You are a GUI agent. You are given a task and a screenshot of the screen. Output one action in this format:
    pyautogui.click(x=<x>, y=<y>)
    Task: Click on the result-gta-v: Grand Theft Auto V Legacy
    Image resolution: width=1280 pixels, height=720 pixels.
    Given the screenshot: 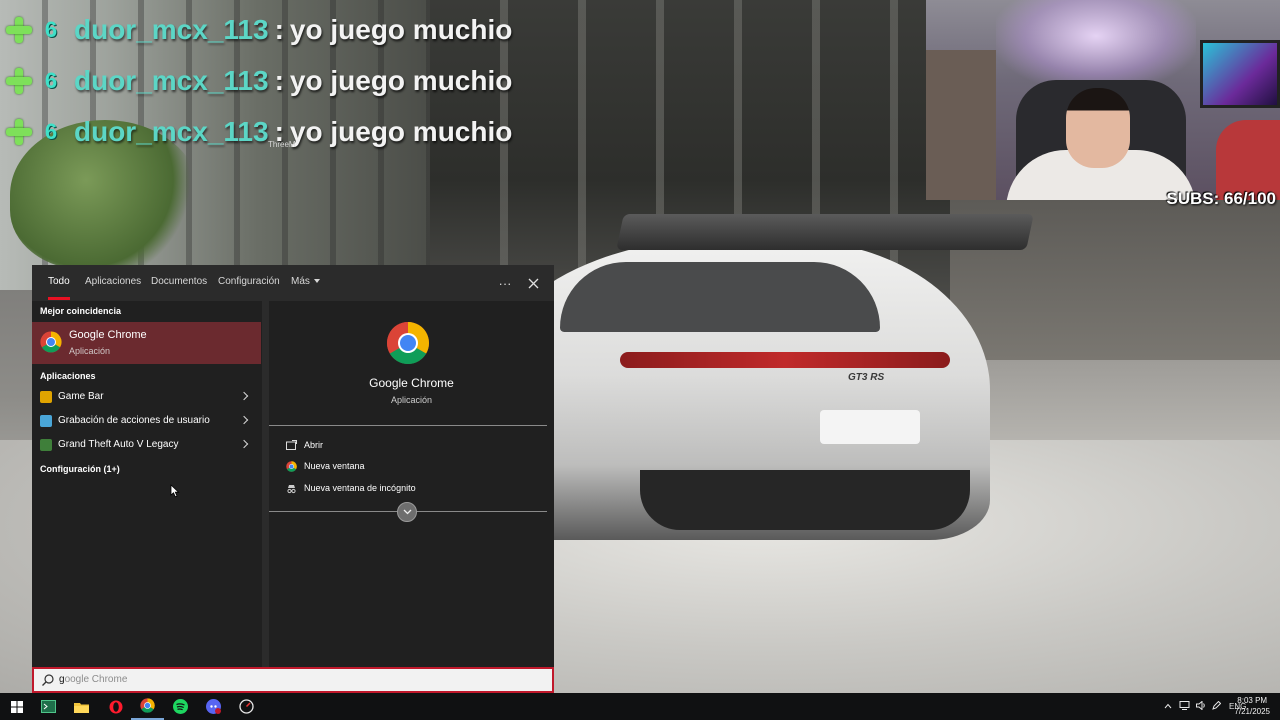 What is the action you would take?
    pyautogui.click(x=146, y=445)
    